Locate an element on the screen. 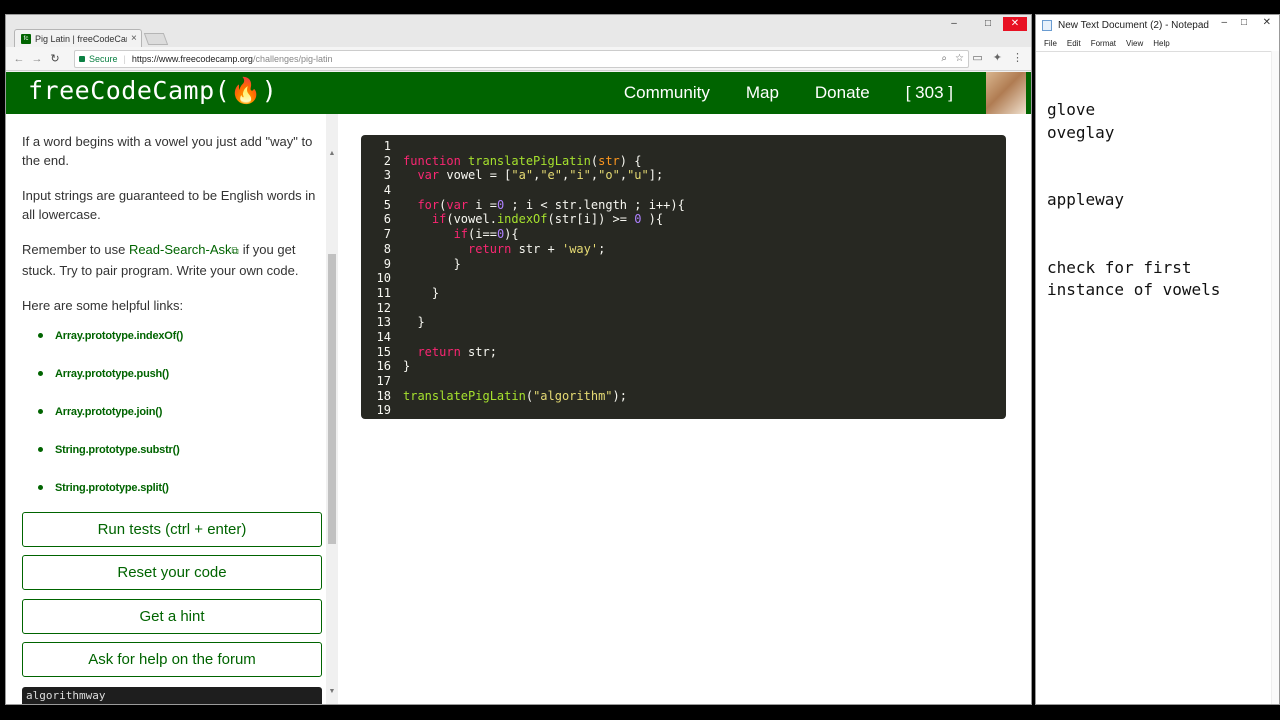 The height and width of the screenshot is (720, 1280). back-arrow-icon: ← is located at coordinates (19, 59).